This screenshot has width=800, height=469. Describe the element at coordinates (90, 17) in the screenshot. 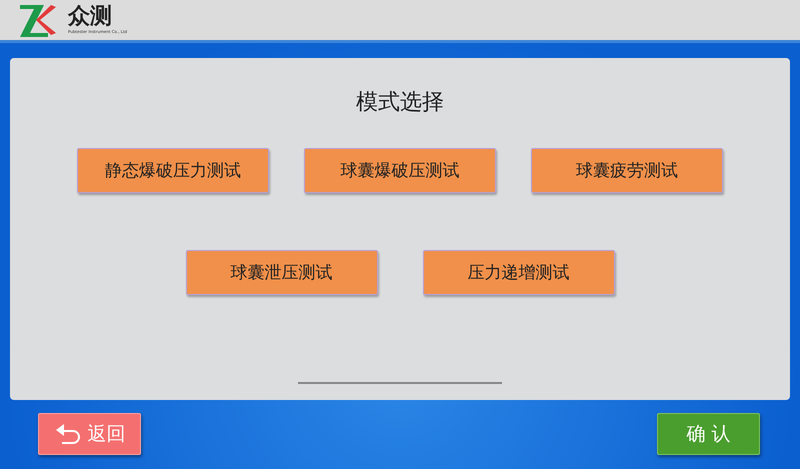

I see `logo-text: 众测` at that location.